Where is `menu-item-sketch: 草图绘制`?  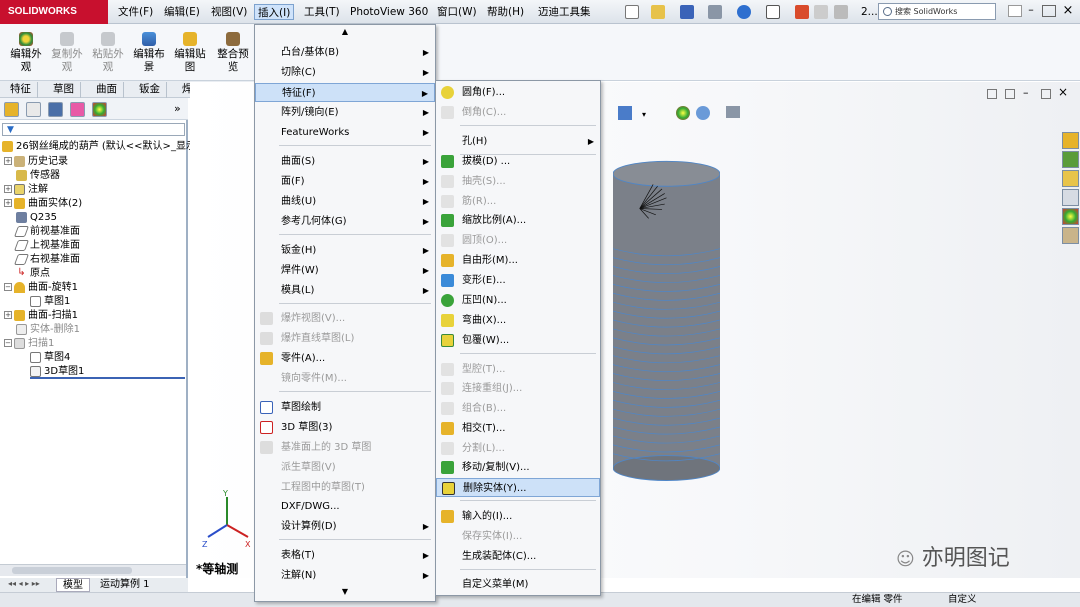
menu-item-sketch: 草图绘制 is located at coordinates (345, 407).